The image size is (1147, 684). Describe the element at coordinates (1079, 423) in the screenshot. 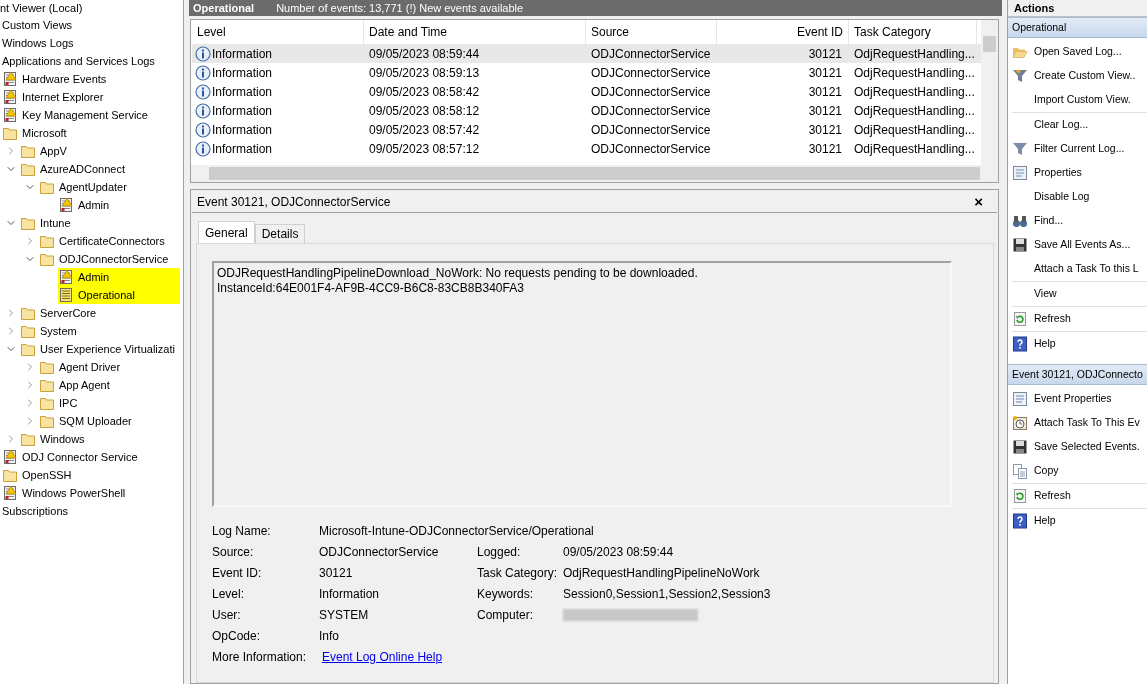

I see `action-item: Attach Task To This Ev` at that location.